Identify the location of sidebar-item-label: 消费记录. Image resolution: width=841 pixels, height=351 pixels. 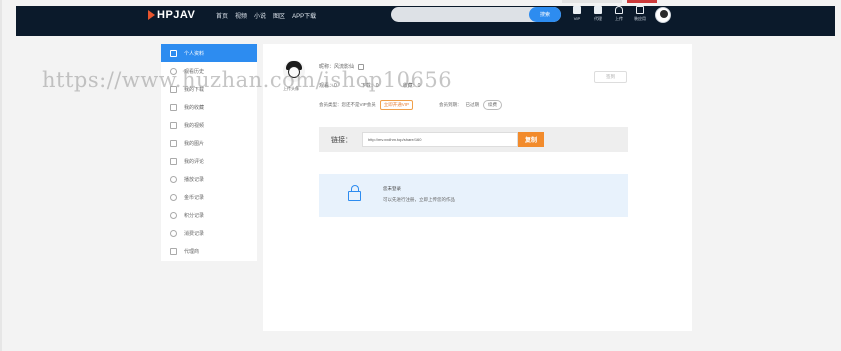
(194, 233).